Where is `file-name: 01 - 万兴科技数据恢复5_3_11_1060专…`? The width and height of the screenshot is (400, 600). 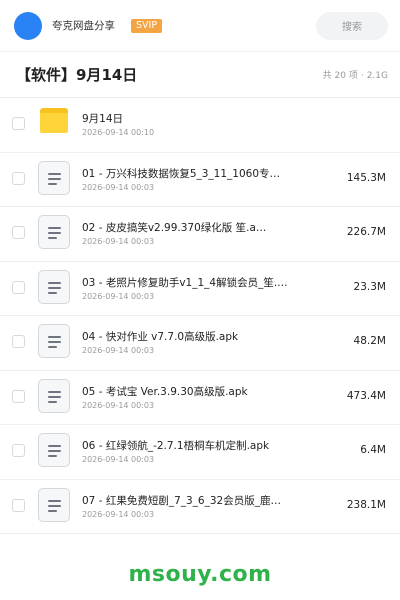 file-name: 01 - 万兴科技数据恢复5_3_11_1060专… is located at coordinates (181, 173).